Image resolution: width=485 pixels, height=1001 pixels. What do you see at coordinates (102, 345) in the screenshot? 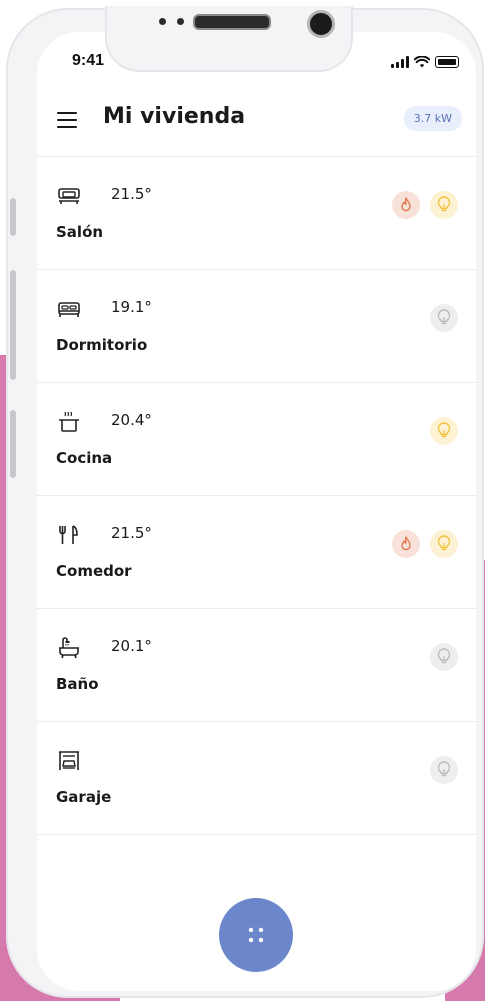
I see `room-name: Dormitorio` at bounding box center [102, 345].